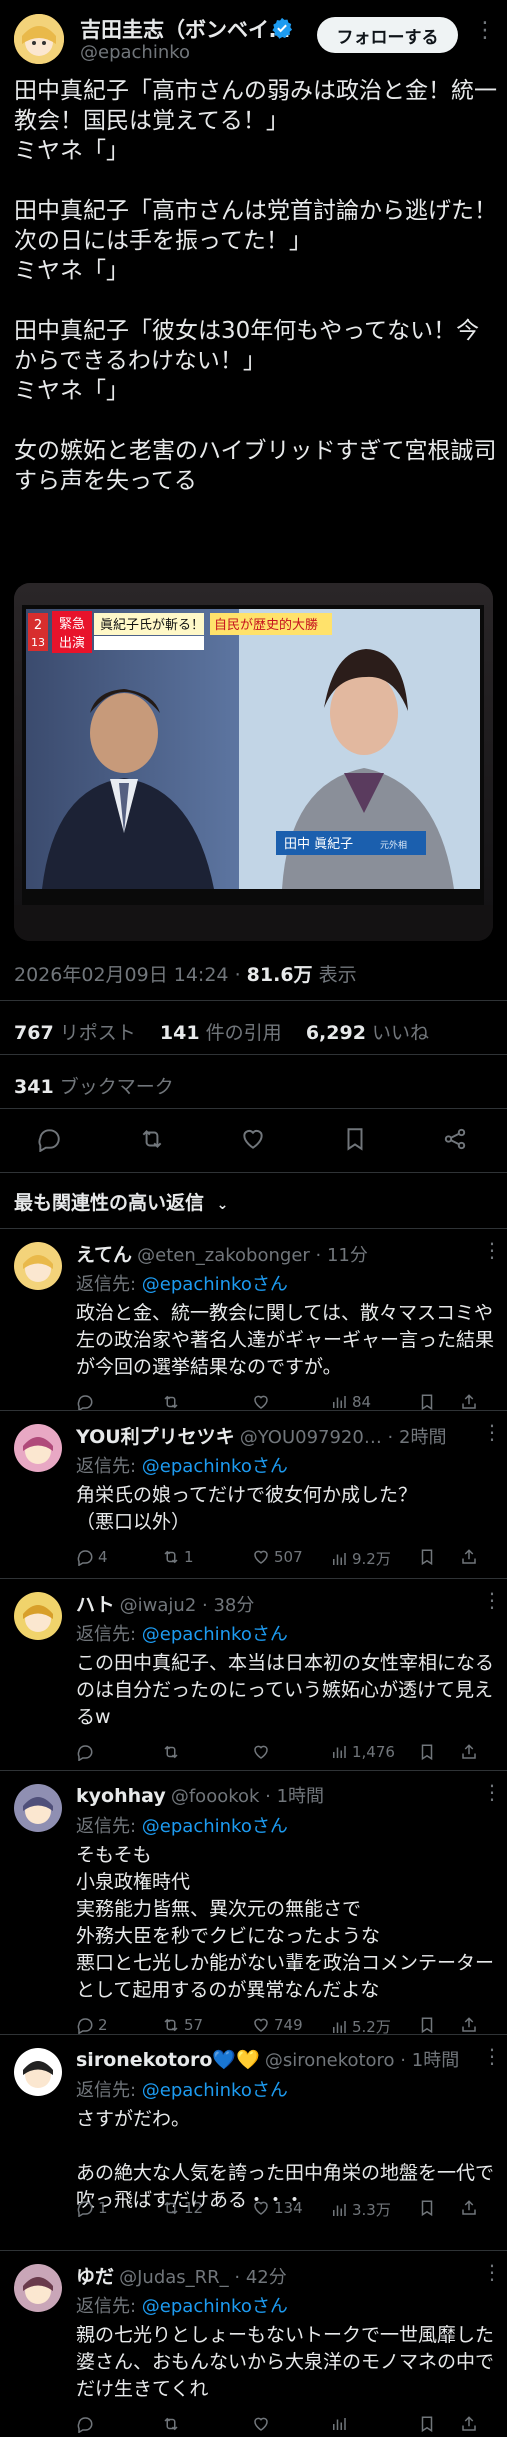  Describe the element at coordinates (355, 1139) in the screenshot. I see `bookmark-icon` at that location.